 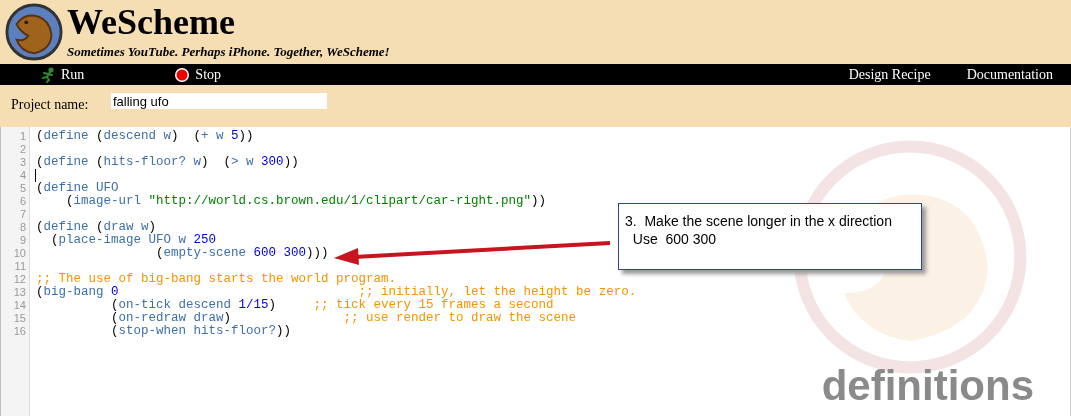 What do you see at coordinates (22, 162) in the screenshot?
I see `line-number: 3` at bounding box center [22, 162].